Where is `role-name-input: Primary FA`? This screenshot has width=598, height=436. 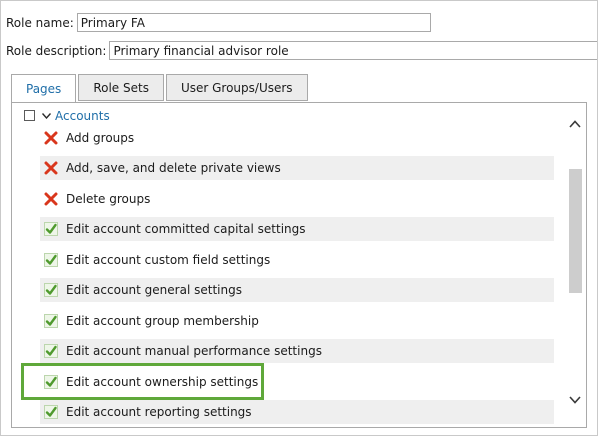 role-name-input: Primary FA is located at coordinates (253, 22).